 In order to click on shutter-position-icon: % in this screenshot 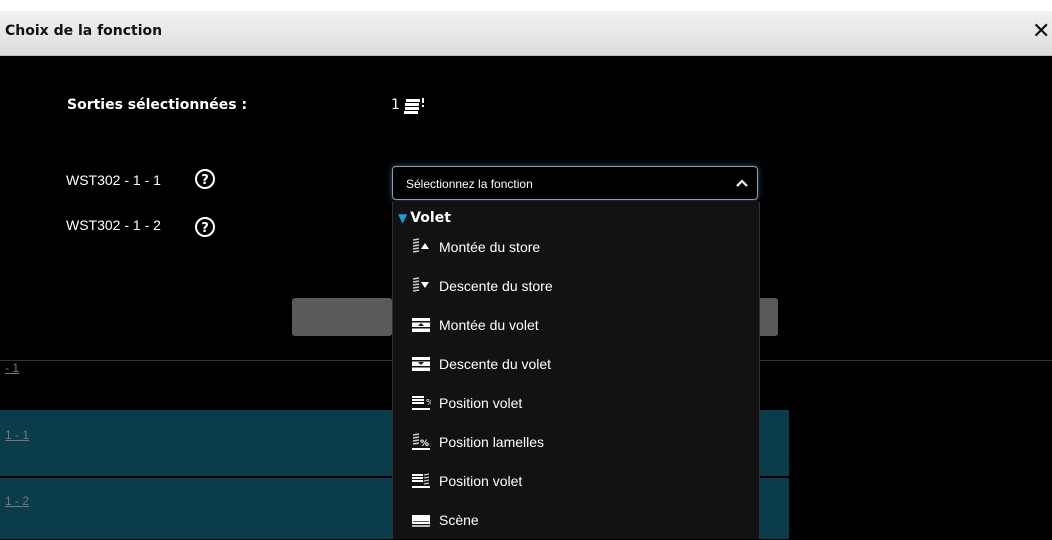, I will do `click(421, 403)`.